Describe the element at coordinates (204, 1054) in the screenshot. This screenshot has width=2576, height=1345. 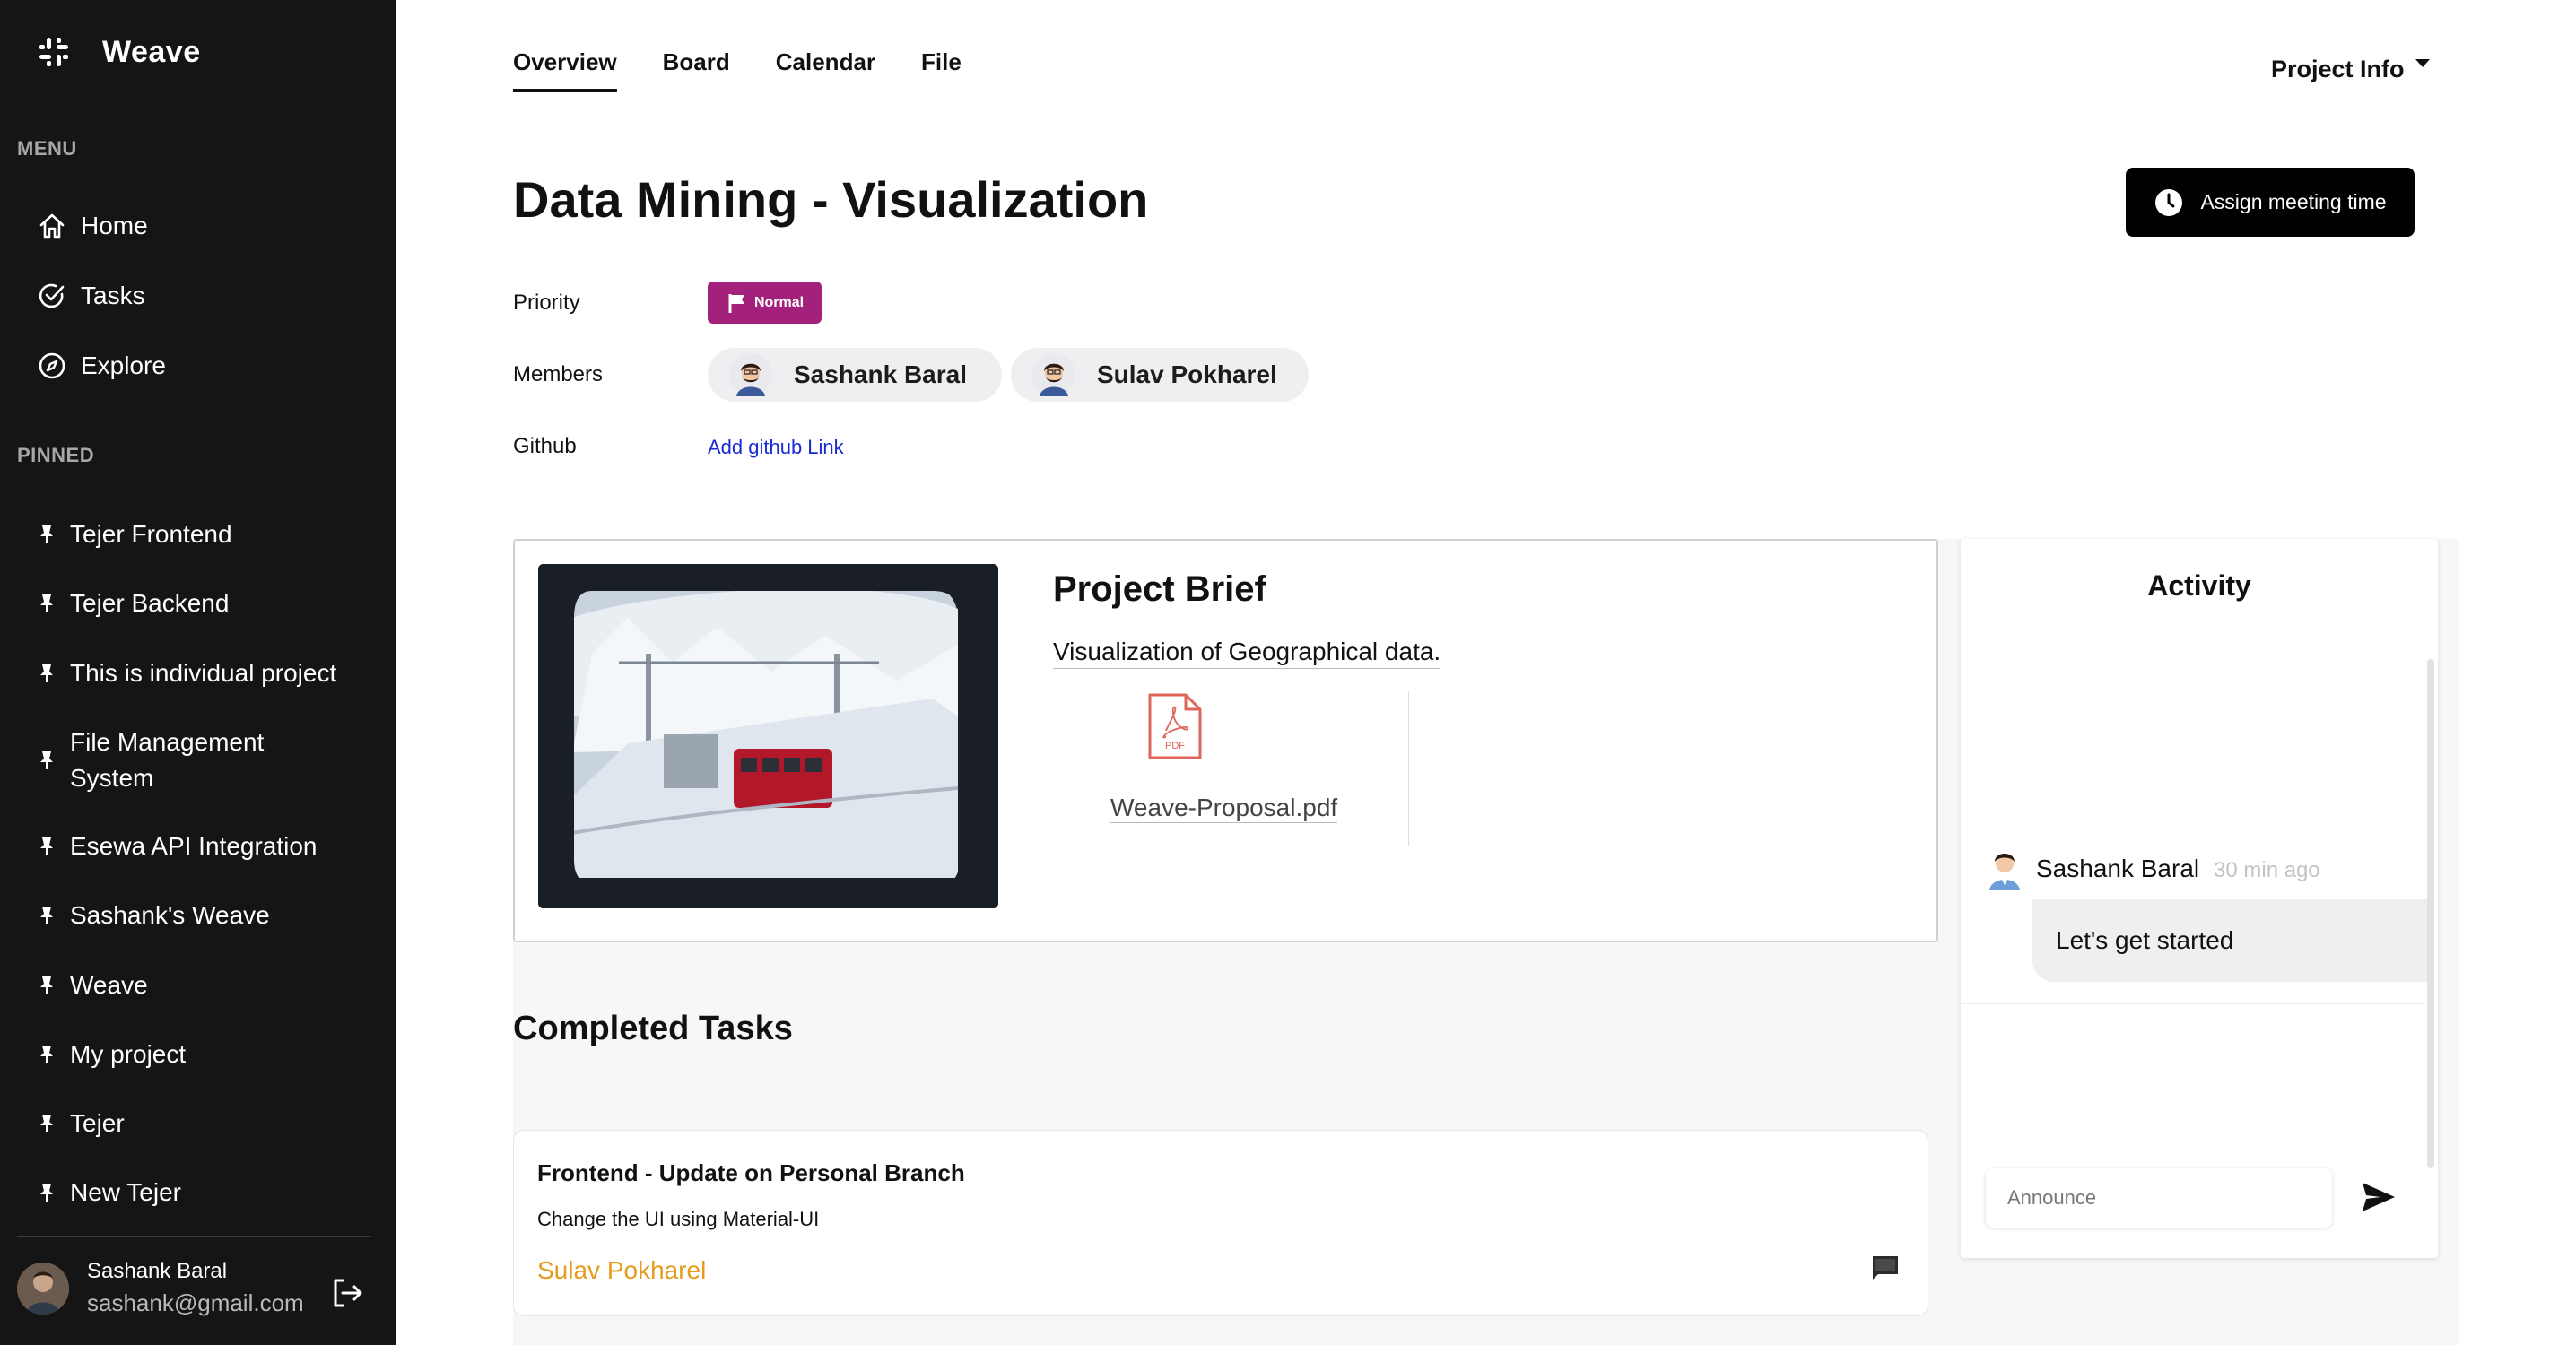
I see `pinned-item: My project` at that location.